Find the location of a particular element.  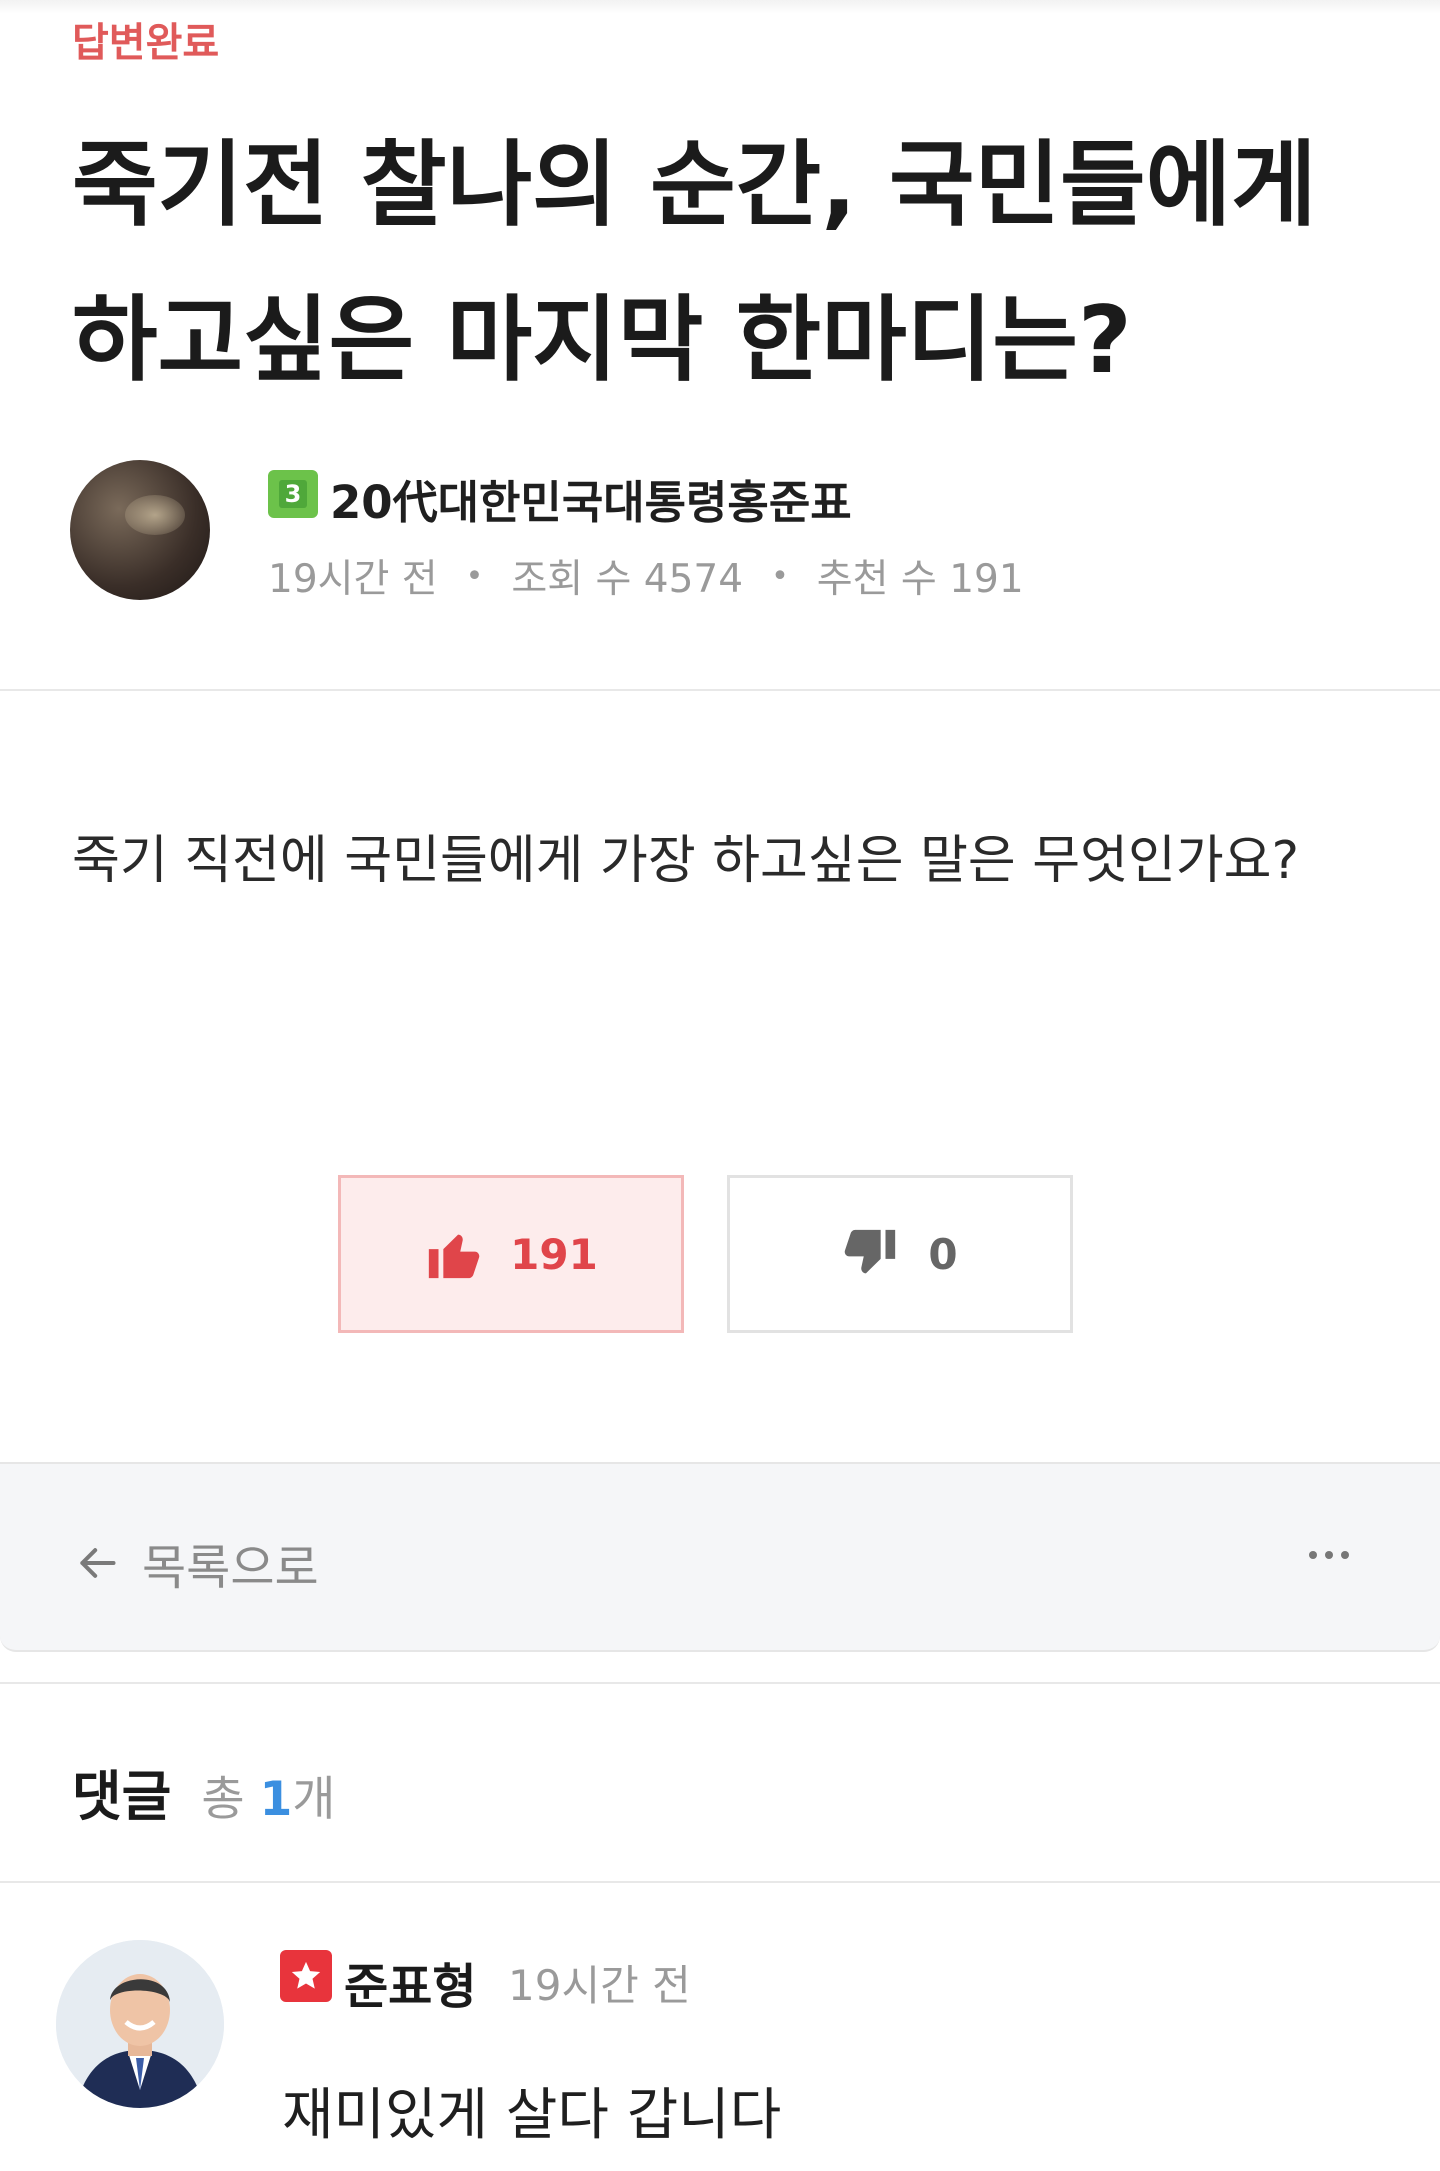

commenter-avatar is located at coordinates (140, 2024).